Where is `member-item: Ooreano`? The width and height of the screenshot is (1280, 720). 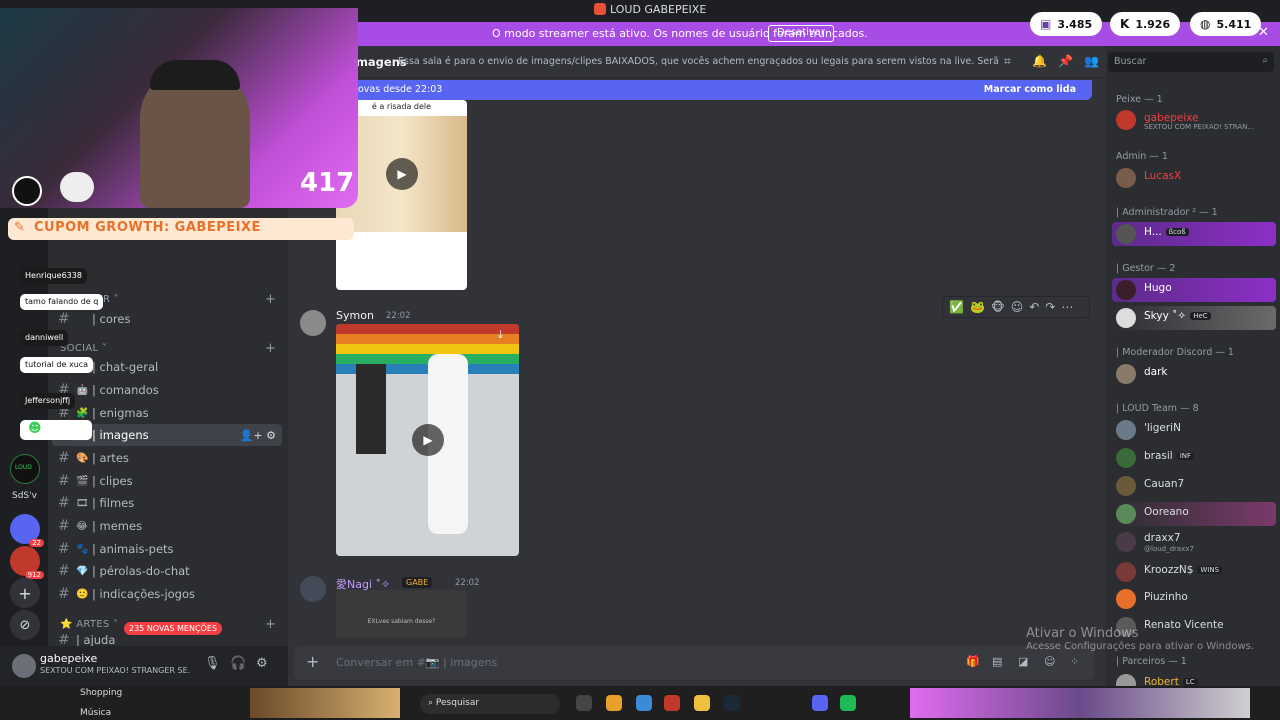
member-item: Ooreano is located at coordinates (1194, 514).